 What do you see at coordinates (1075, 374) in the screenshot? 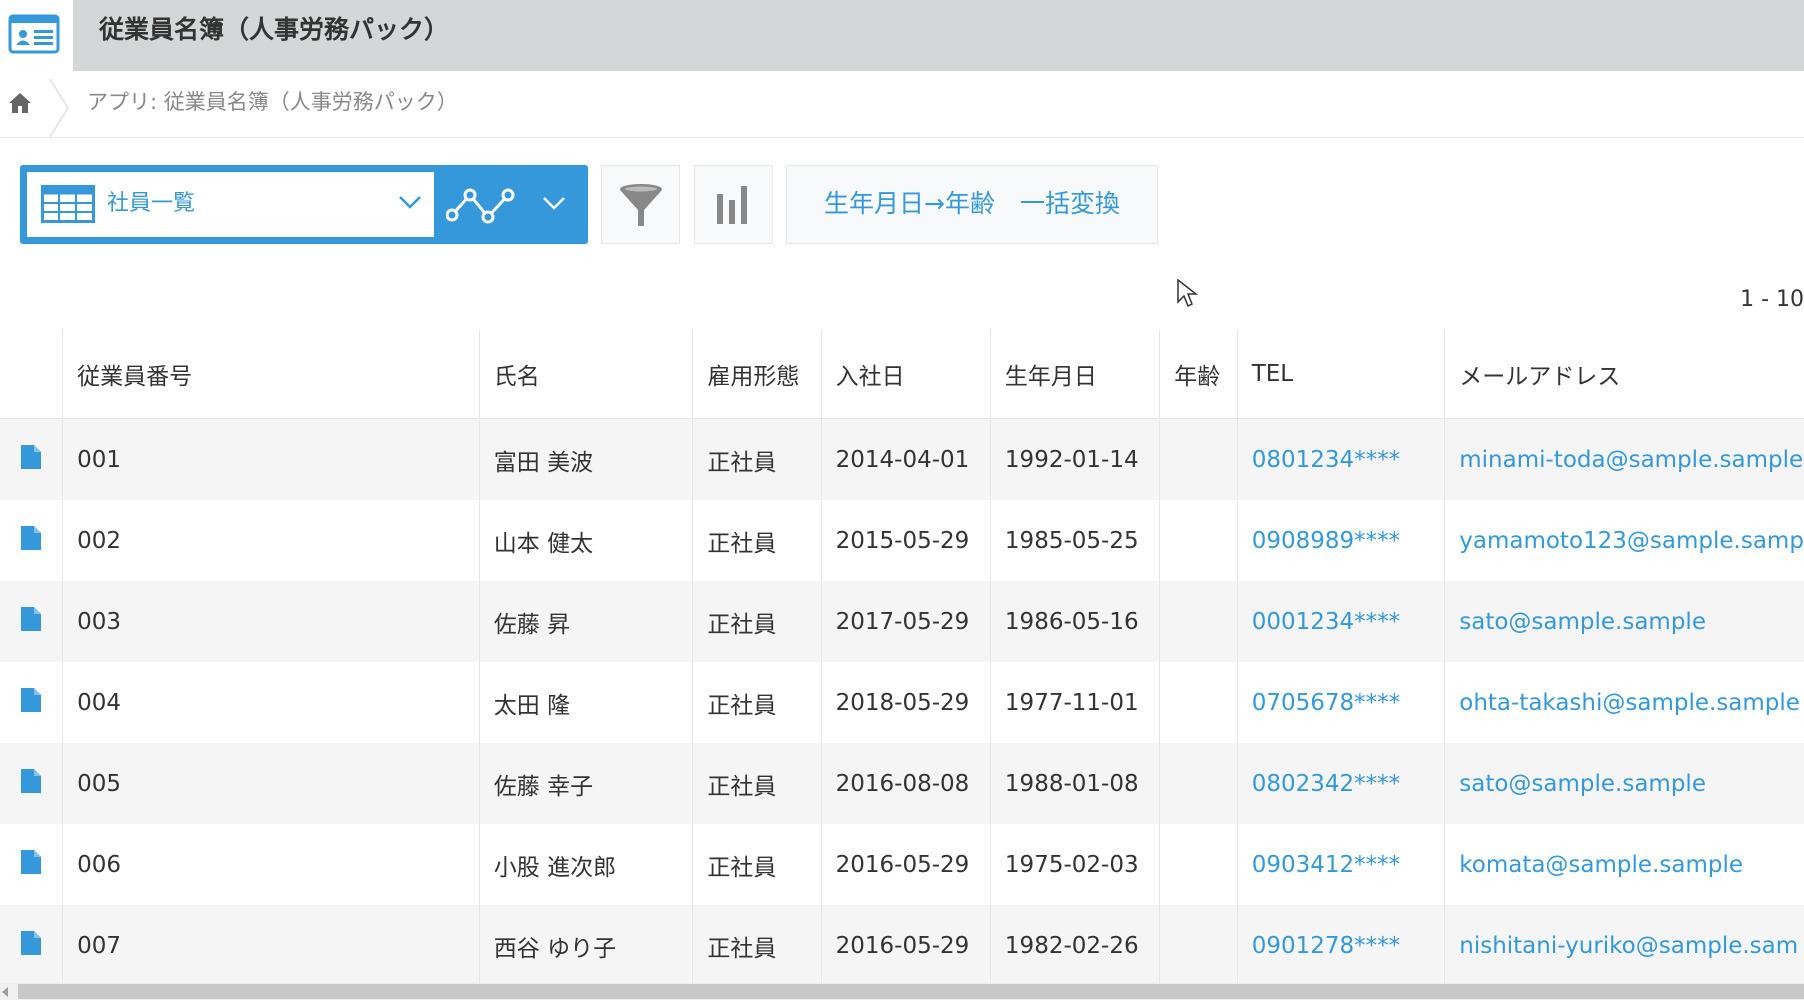
I see `column-header: 生年月日` at bounding box center [1075, 374].